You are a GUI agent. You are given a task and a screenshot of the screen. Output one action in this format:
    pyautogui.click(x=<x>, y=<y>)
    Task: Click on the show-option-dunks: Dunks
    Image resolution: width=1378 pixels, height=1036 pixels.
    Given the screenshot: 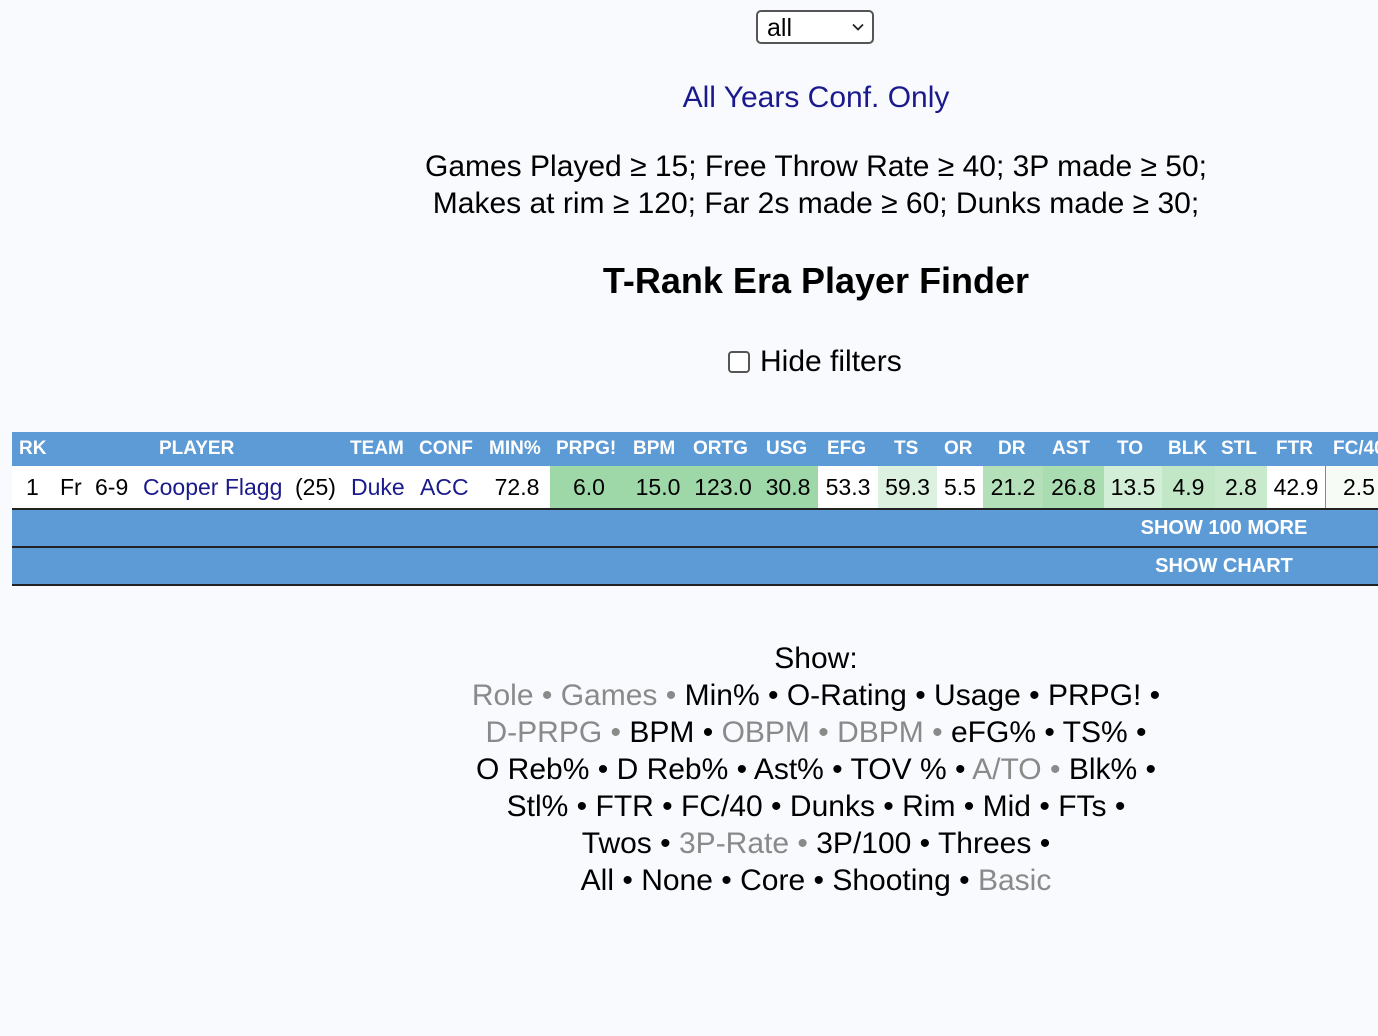 What is the action you would take?
    pyautogui.click(x=832, y=806)
    